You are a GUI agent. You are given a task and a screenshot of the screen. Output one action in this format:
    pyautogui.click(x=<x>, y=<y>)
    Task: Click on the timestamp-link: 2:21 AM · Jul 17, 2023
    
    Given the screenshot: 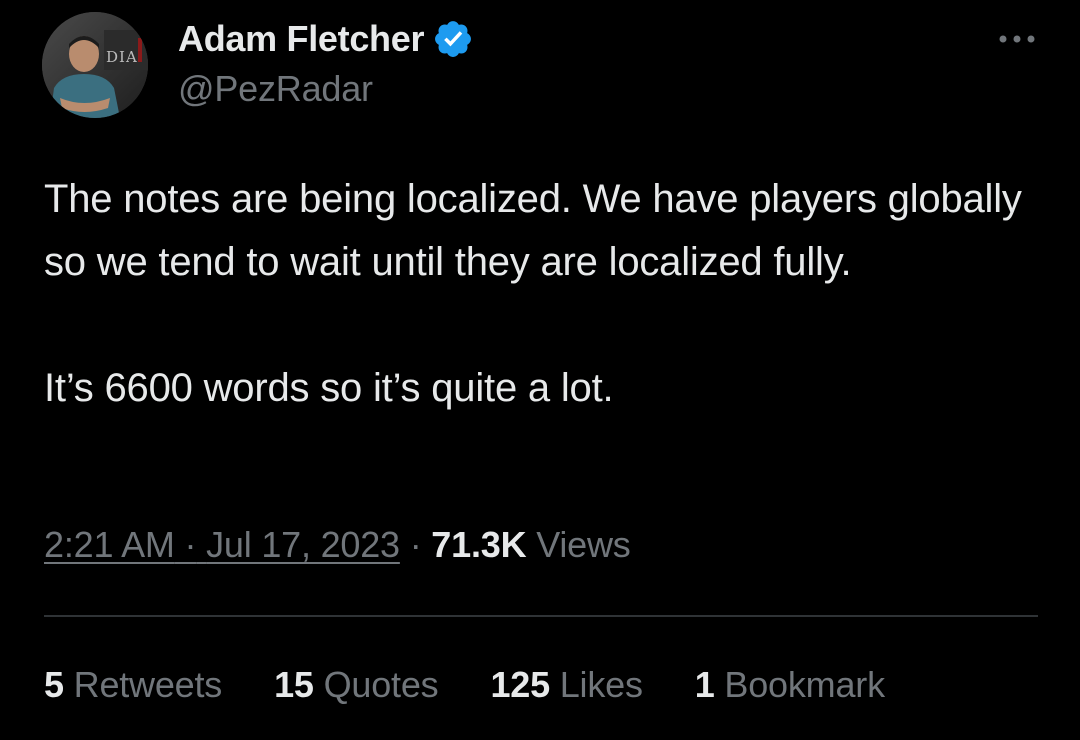 What is the action you would take?
    pyautogui.click(x=222, y=544)
    